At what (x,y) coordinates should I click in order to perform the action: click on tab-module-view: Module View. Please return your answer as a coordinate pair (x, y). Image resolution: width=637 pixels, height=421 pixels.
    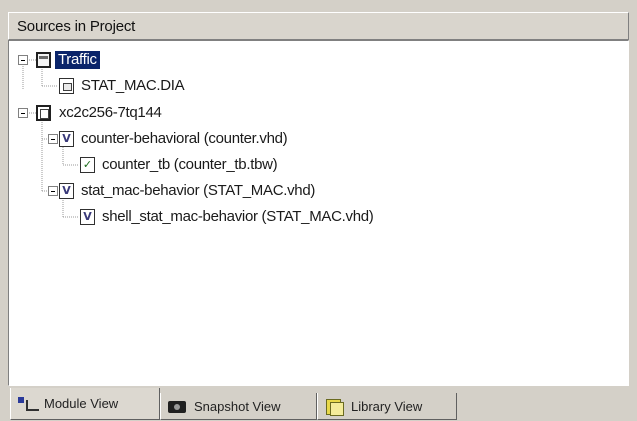
    Looking at the image, I should click on (85, 404).